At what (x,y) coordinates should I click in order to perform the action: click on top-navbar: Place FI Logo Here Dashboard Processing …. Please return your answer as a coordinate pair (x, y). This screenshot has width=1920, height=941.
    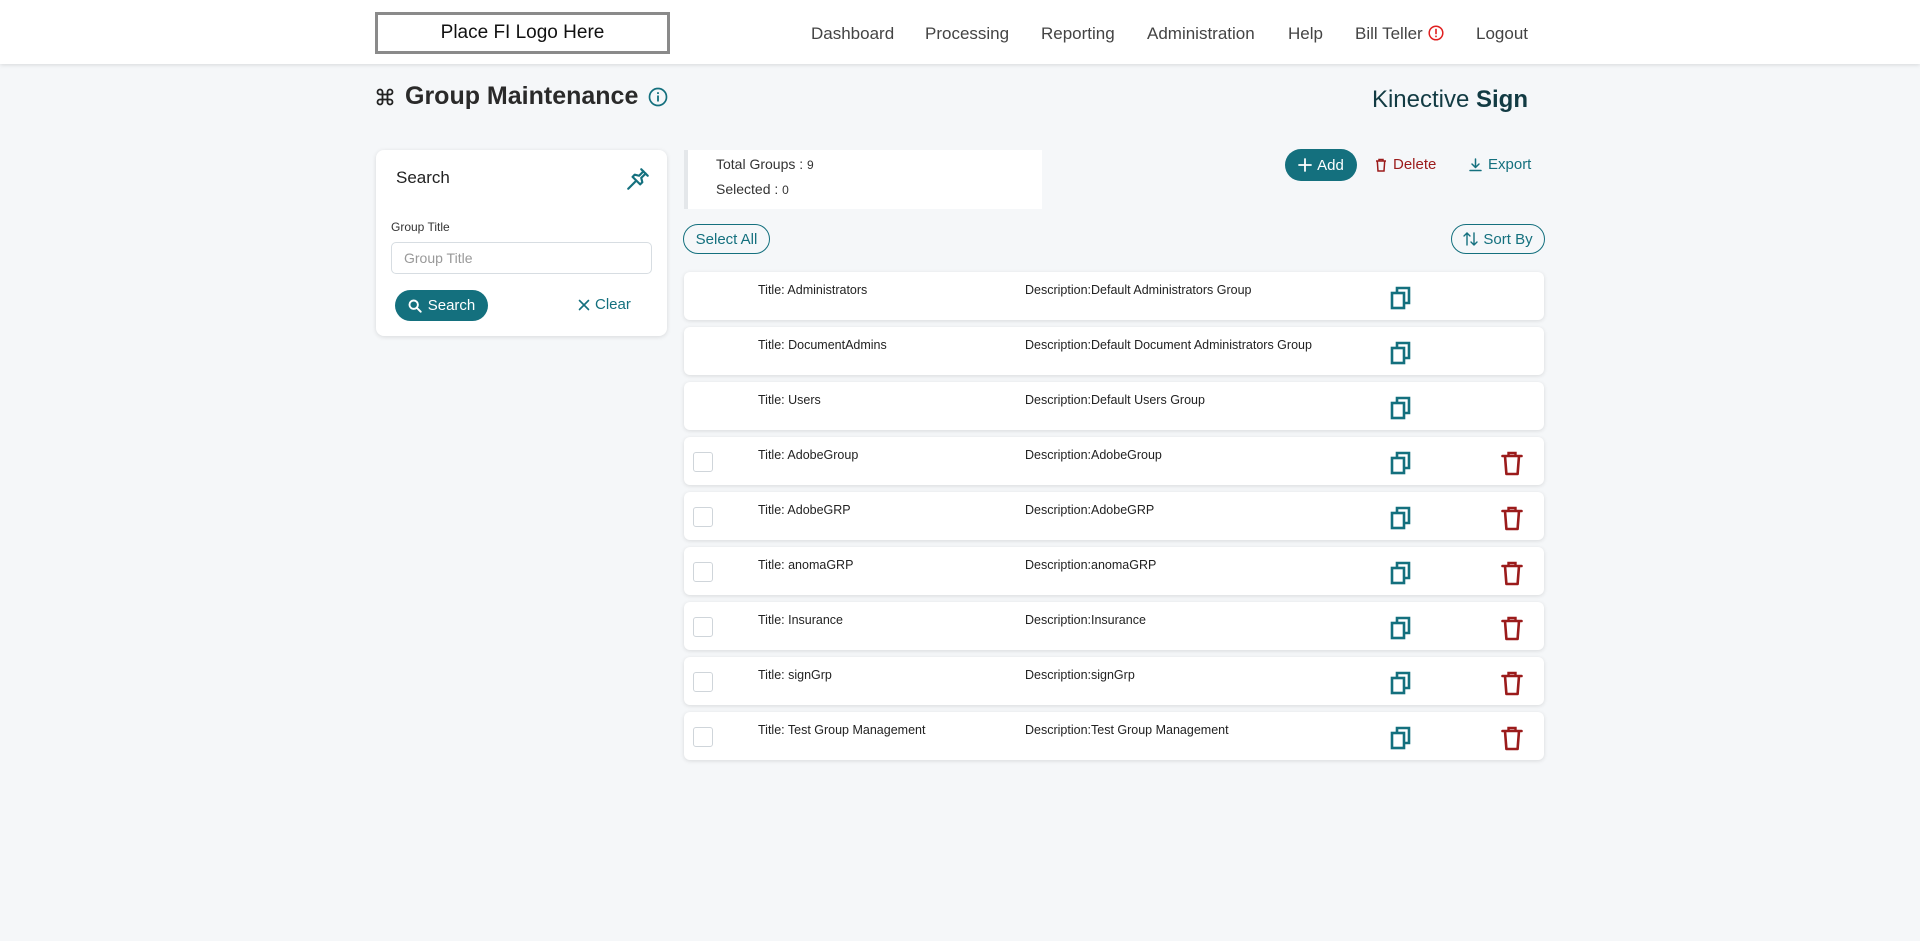
    Looking at the image, I should click on (960, 32).